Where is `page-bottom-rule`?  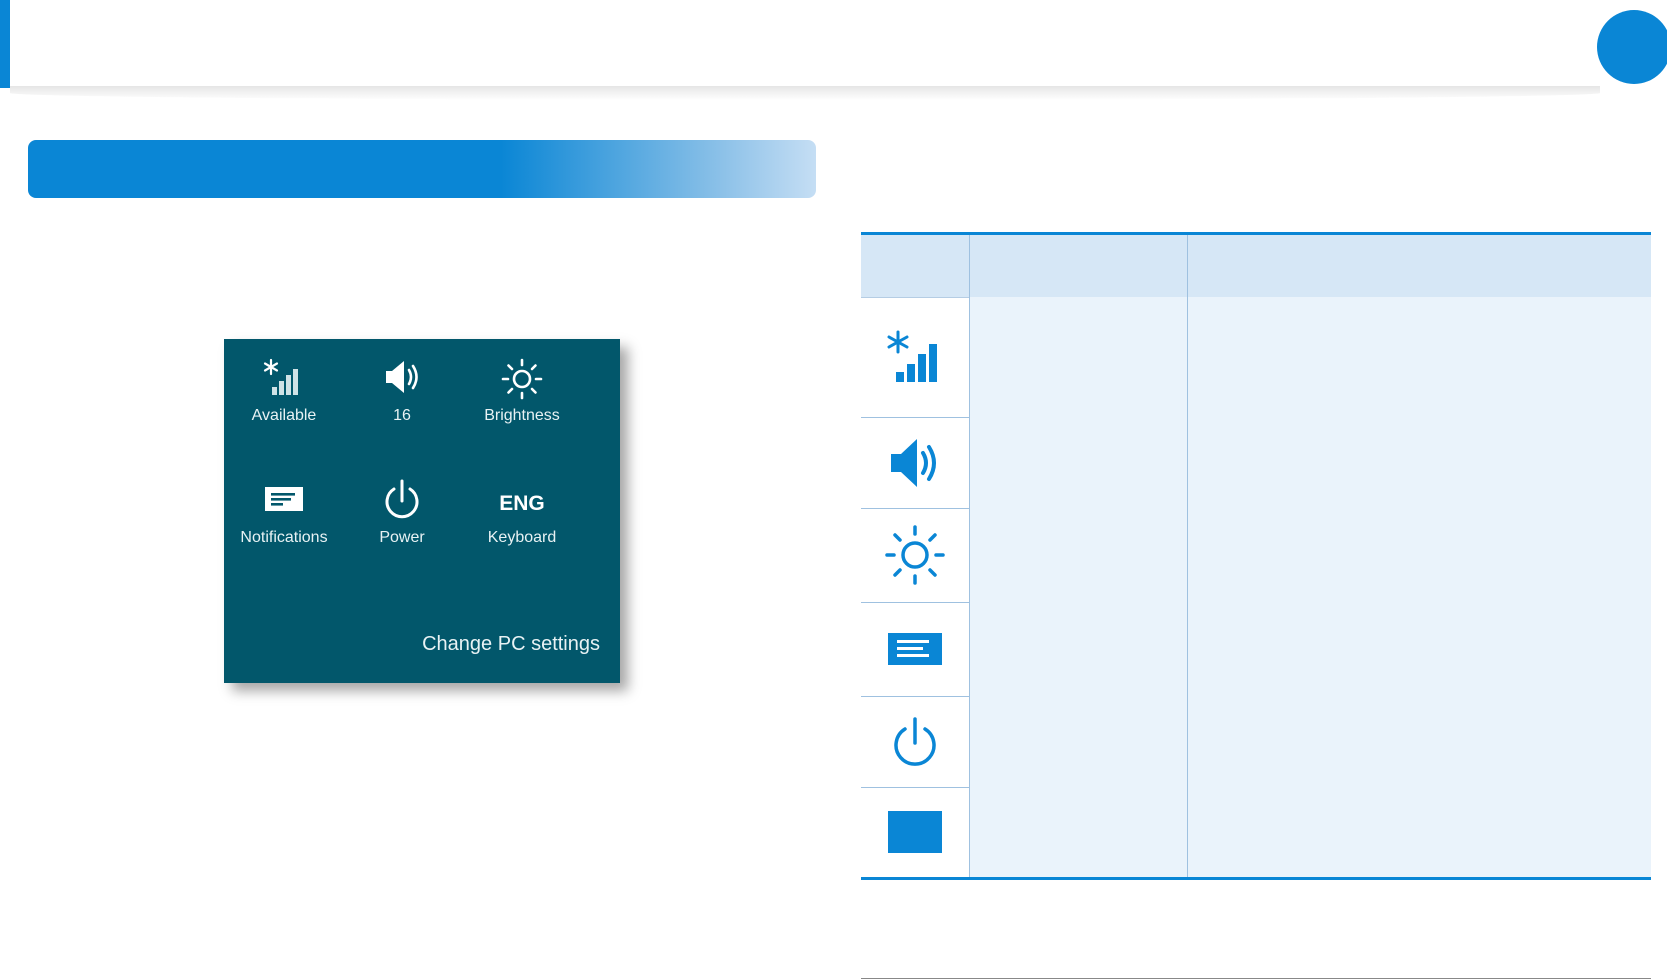 page-bottom-rule is located at coordinates (1256, 978).